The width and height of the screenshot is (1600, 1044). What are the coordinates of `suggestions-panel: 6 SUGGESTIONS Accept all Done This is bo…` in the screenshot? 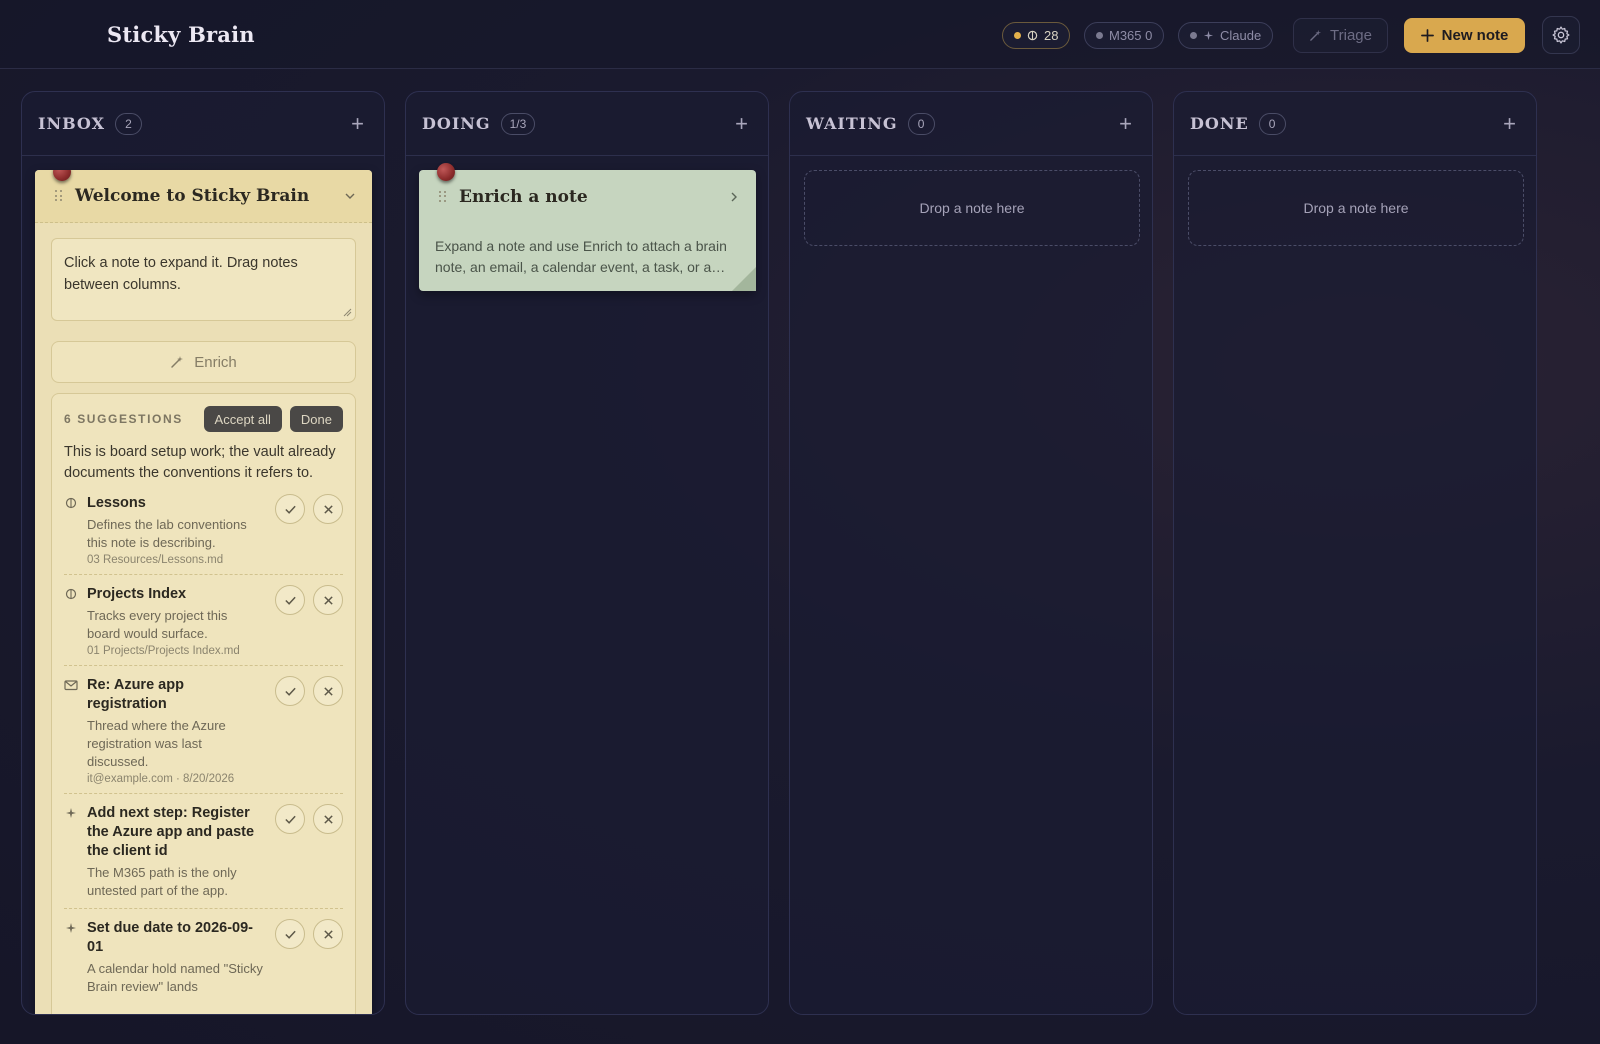 It's located at (203, 703).